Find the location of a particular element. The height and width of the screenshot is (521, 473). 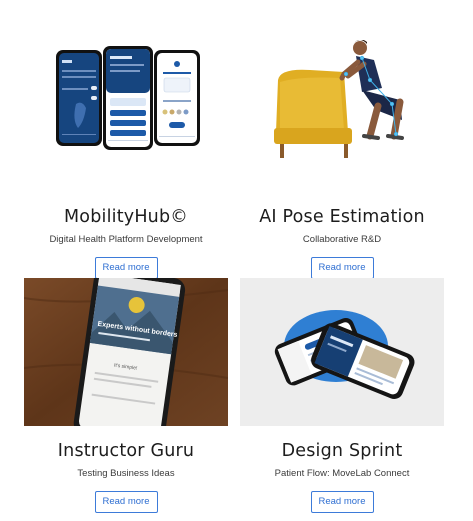

project-image-mobilityhub is located at coordinates (126, 114).